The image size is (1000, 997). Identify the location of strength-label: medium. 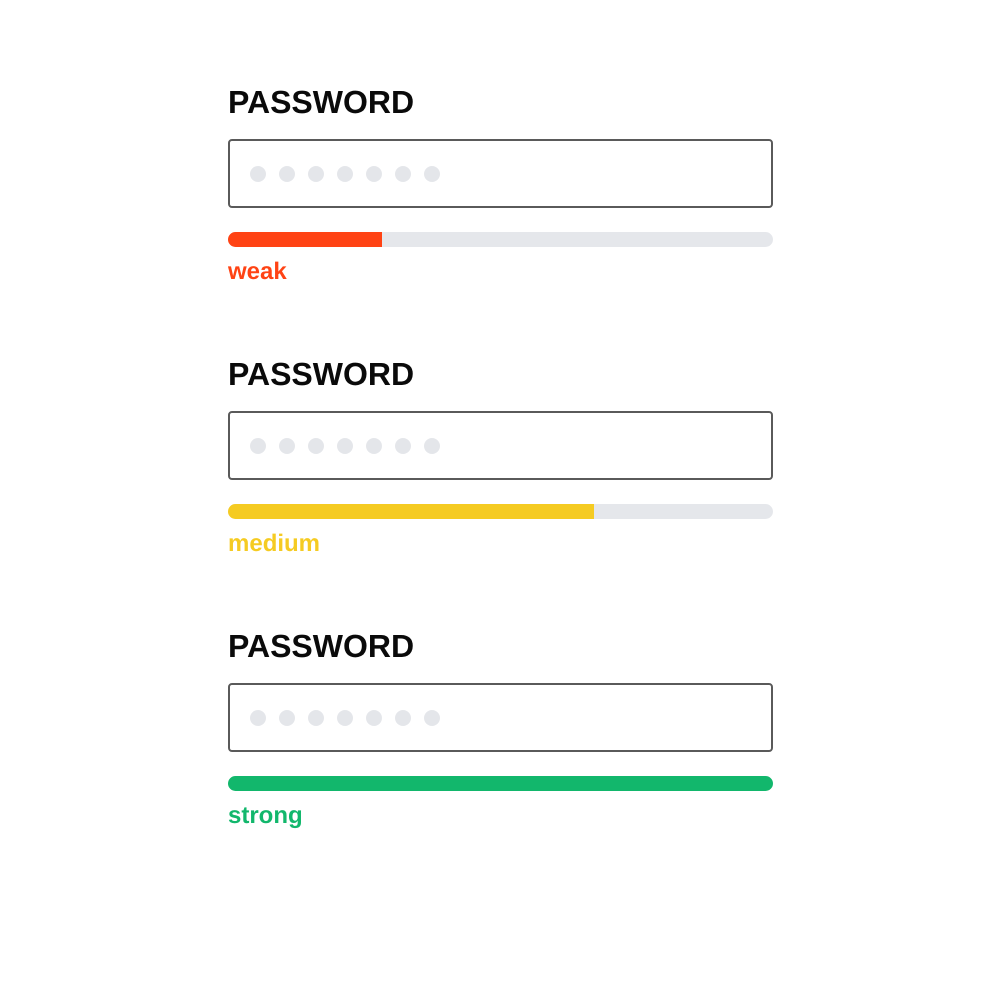
(274, 544).